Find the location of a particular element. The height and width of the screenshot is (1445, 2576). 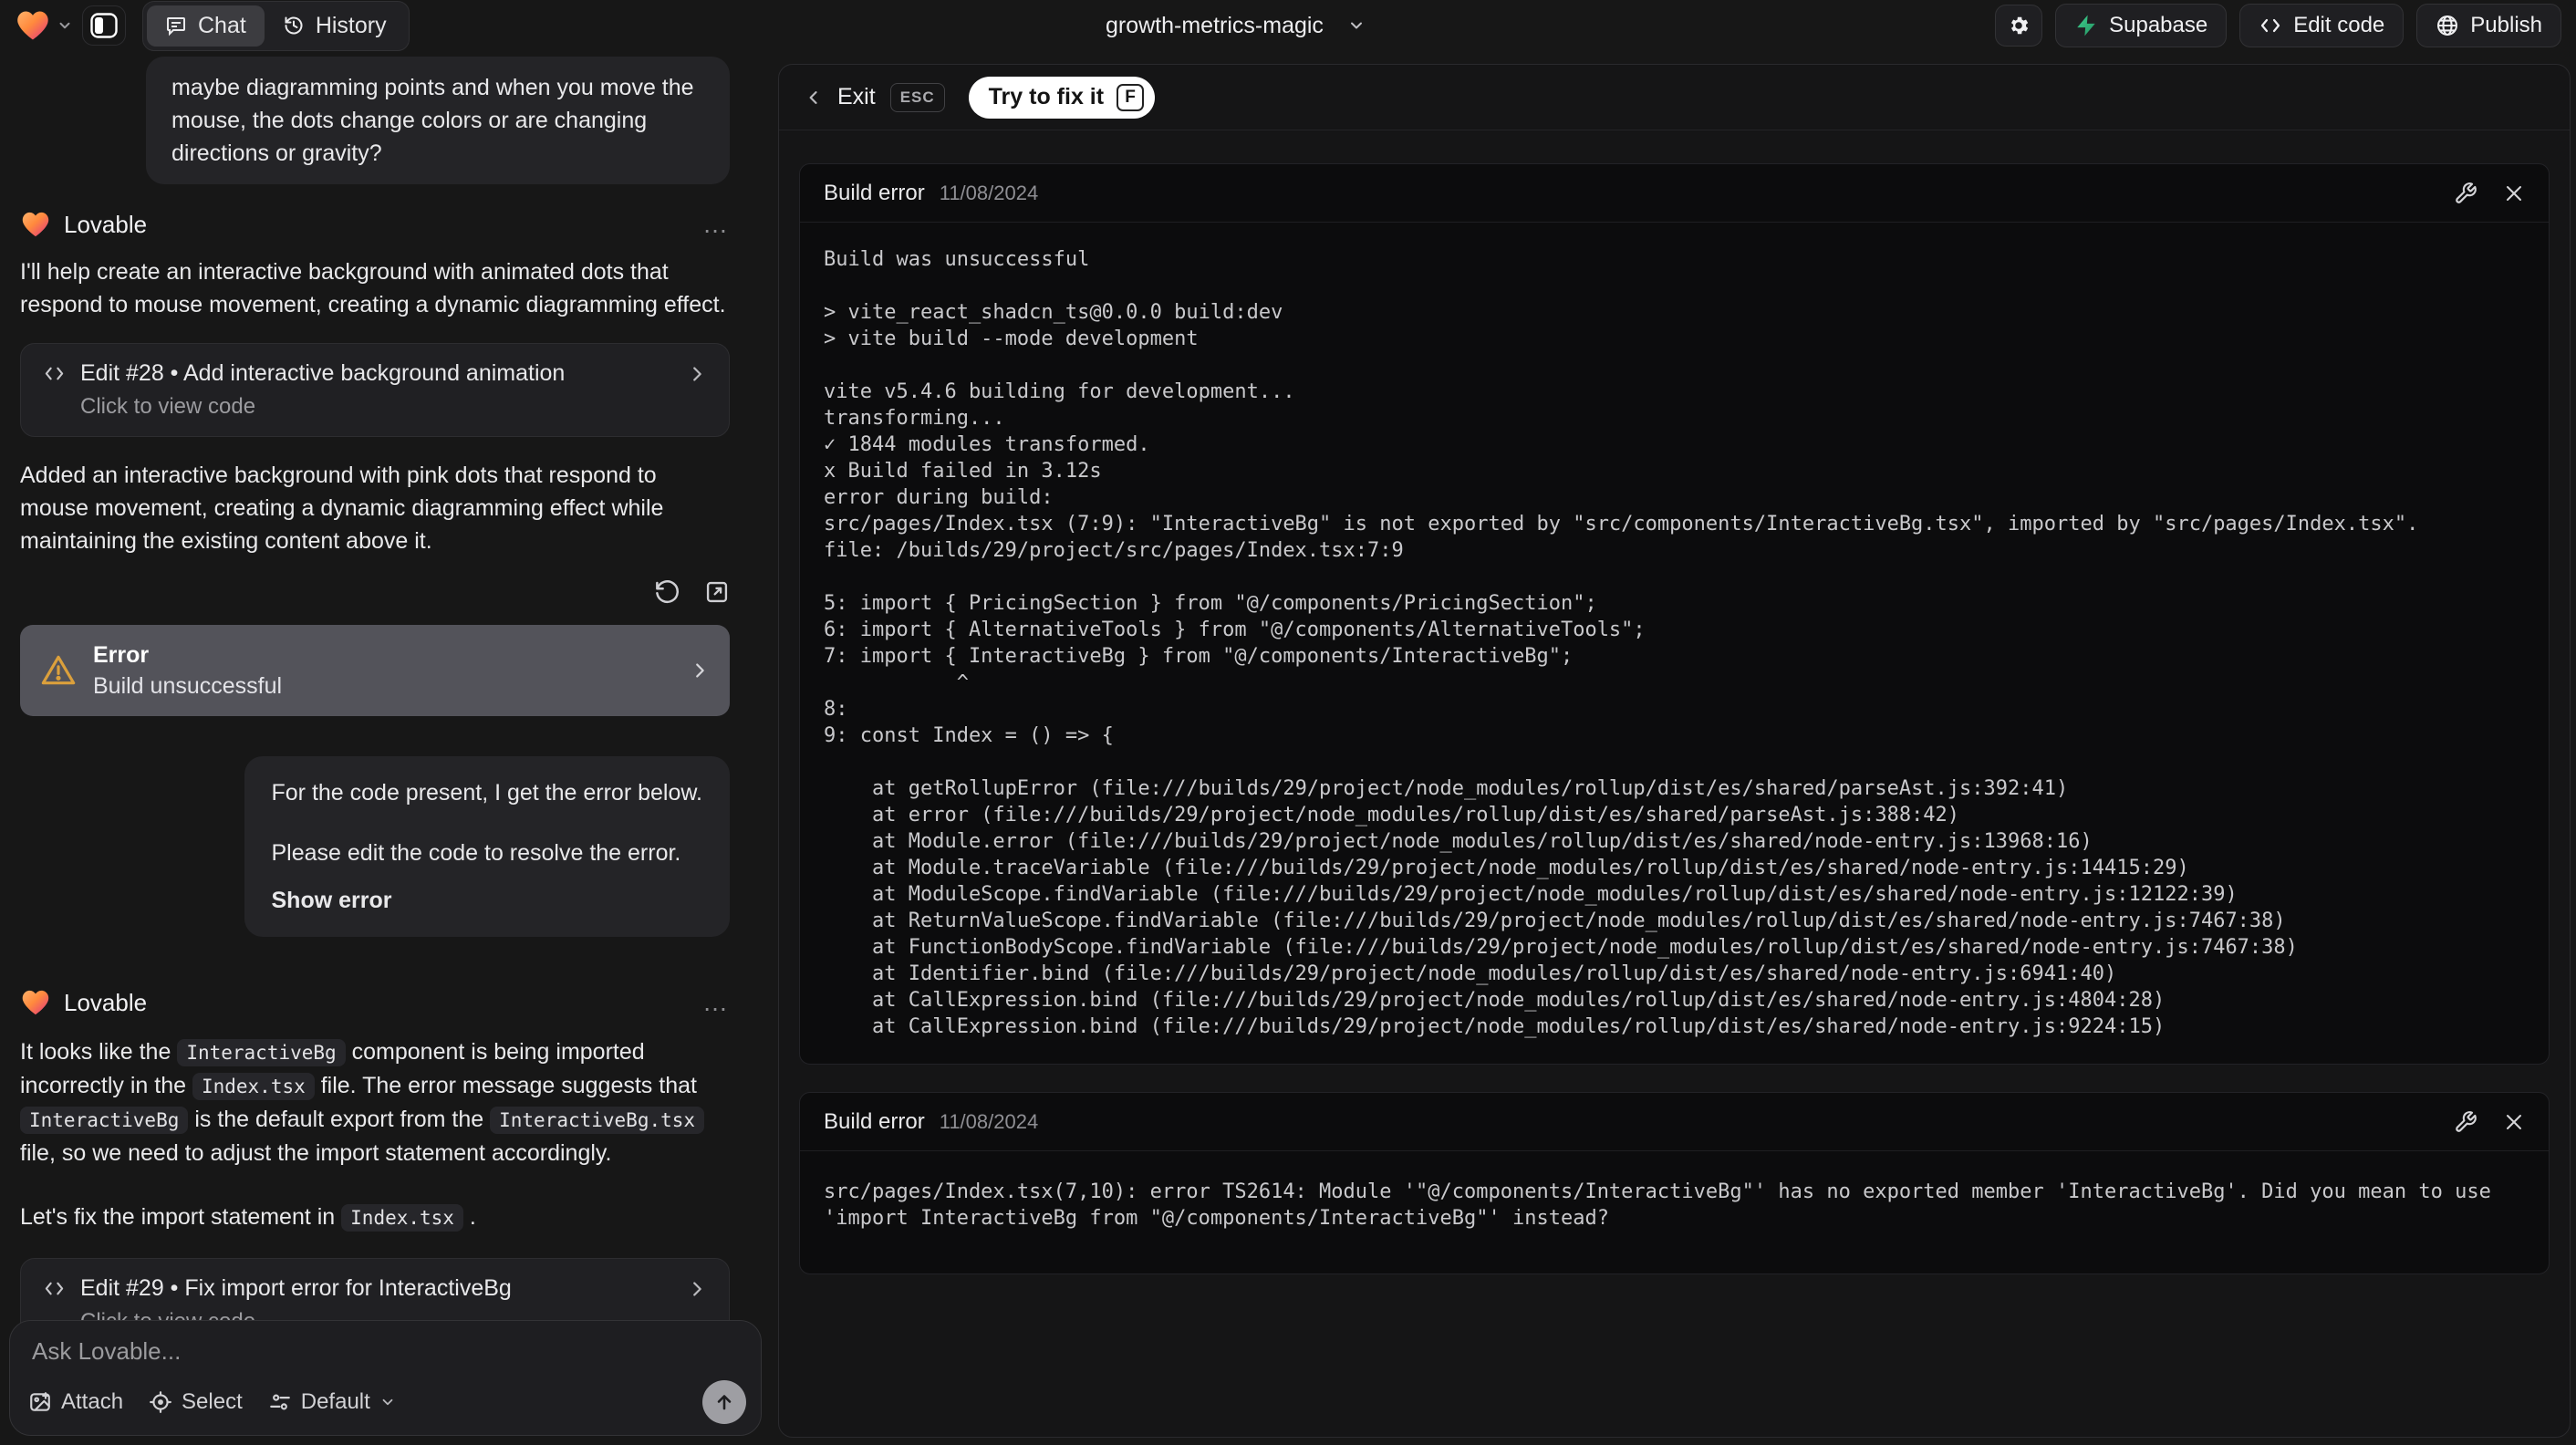

workspace-menu is located at coordinates (44, 25).